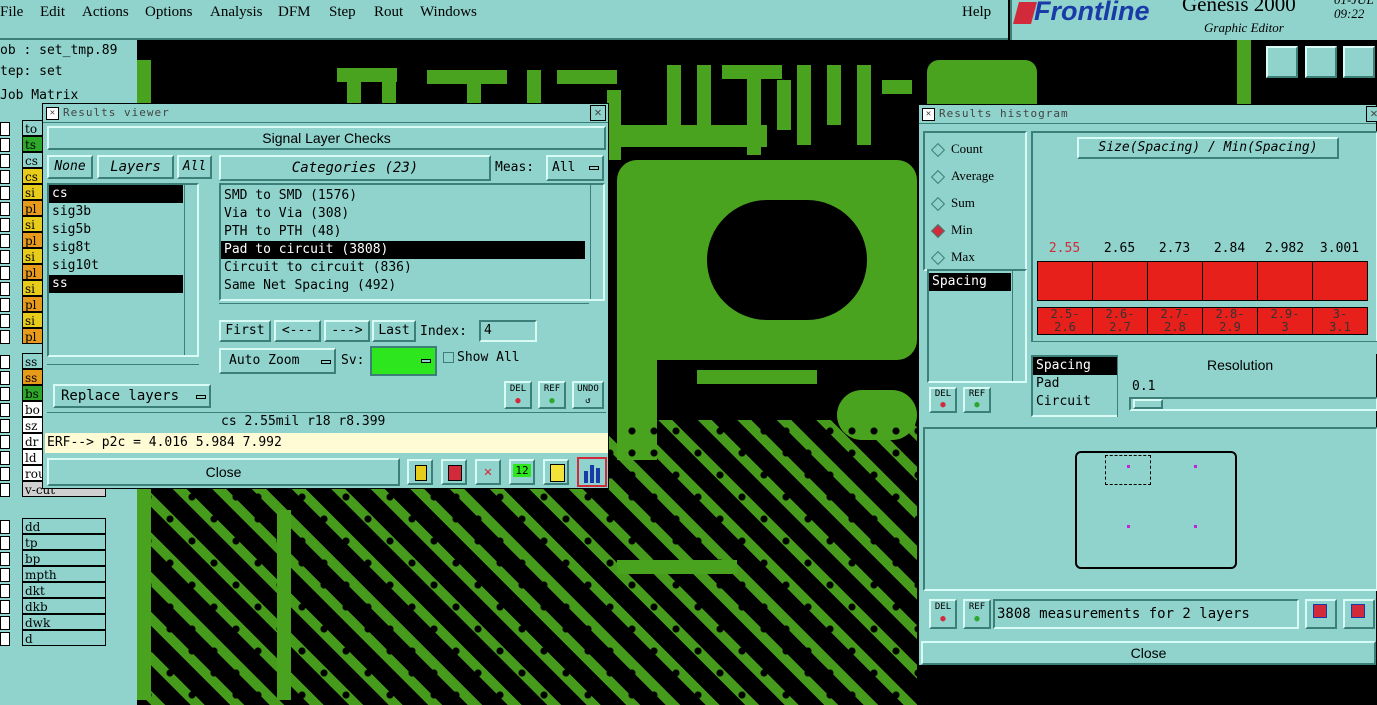 This screenshot has width=1377, height=705. I want to click on size-list-item: Circuit, so click(1077, 402).